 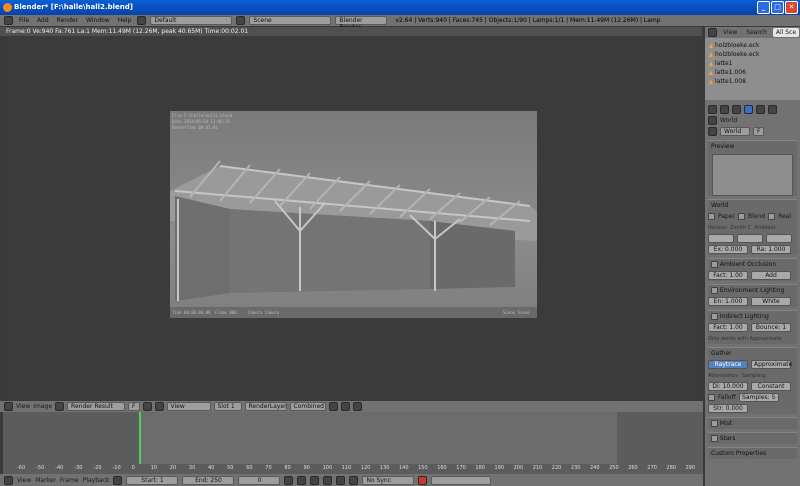 What do you see at coordinates (188, 406) in the screenshot?
I see `view-selector: View` at bounding box center [188, 406].